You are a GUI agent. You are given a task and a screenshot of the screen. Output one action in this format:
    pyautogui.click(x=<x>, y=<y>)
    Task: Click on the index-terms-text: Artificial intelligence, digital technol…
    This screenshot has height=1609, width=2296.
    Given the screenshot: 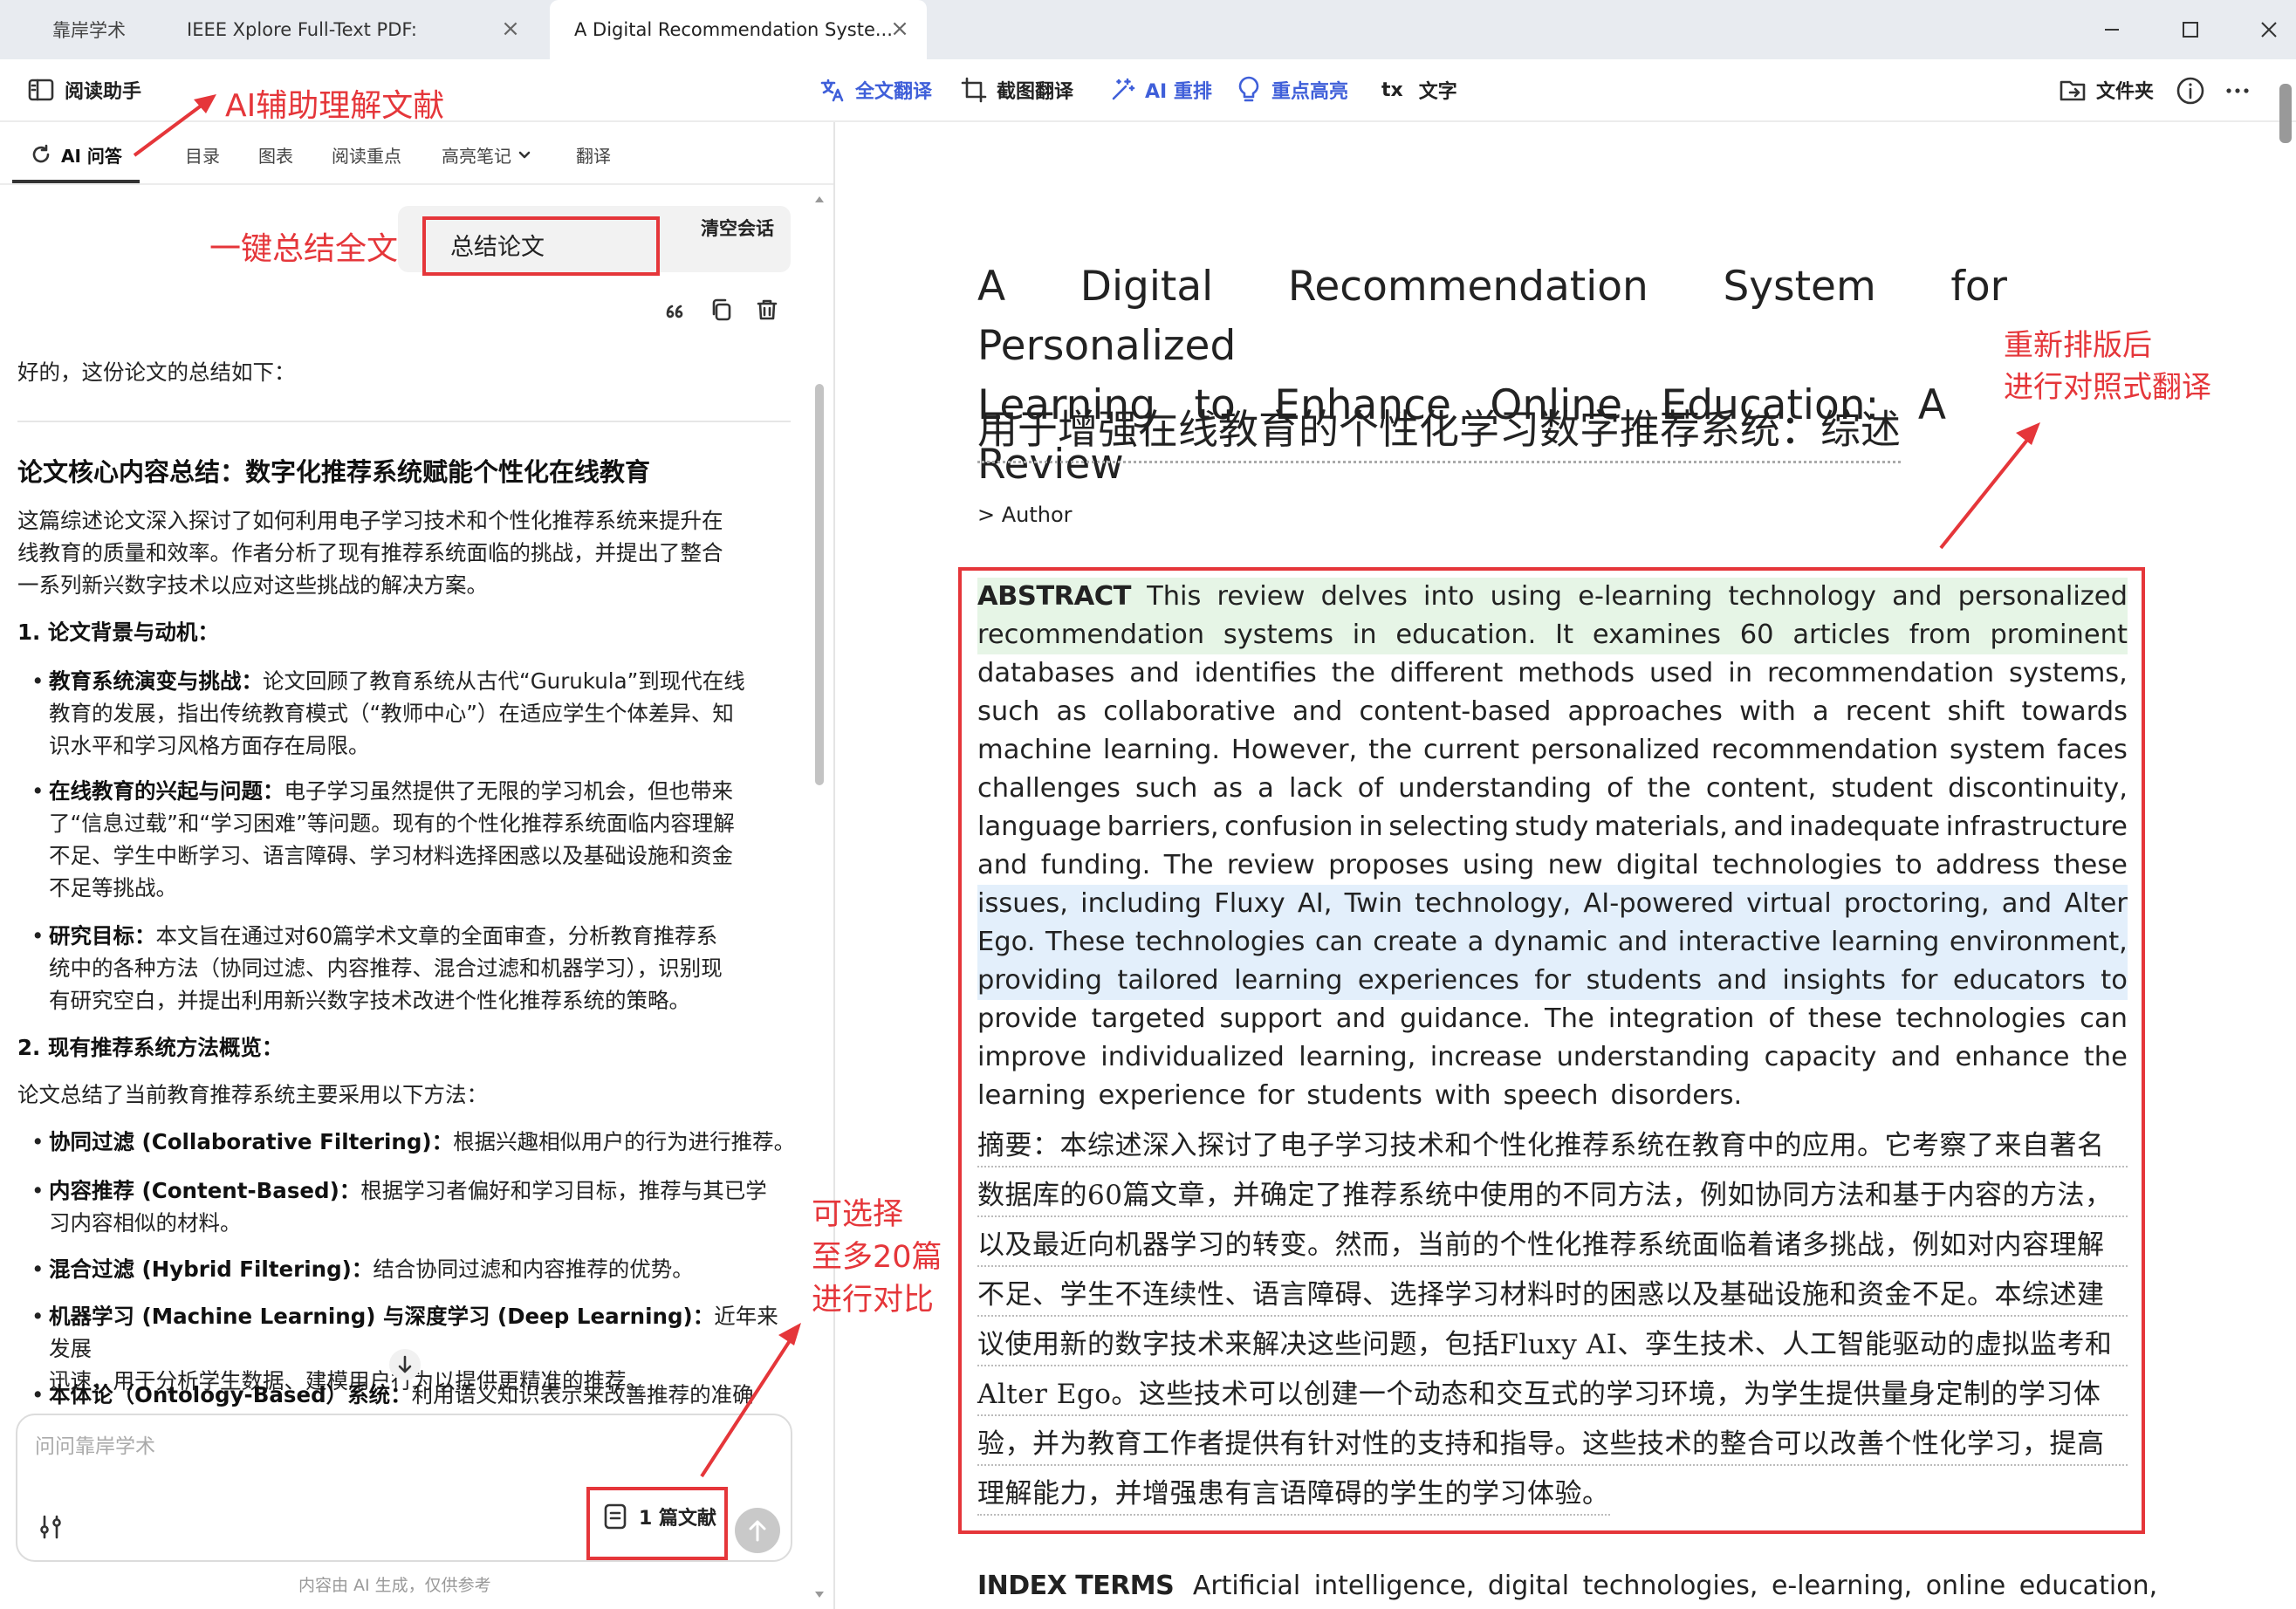 What is the action you would take?
    pyautogui.click(x=1675, y=1586)
    